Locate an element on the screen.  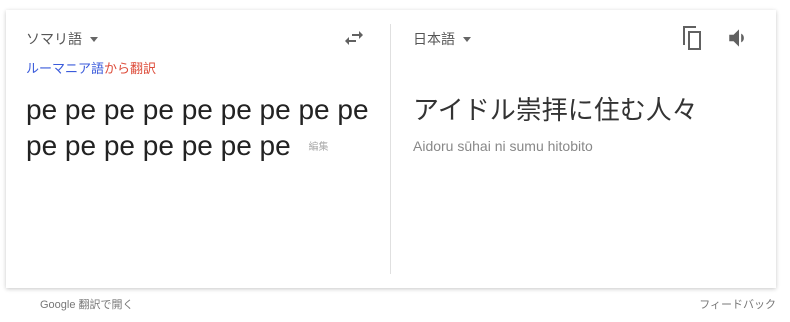
edit-link: 編集 is located at coordinates (318, 147).